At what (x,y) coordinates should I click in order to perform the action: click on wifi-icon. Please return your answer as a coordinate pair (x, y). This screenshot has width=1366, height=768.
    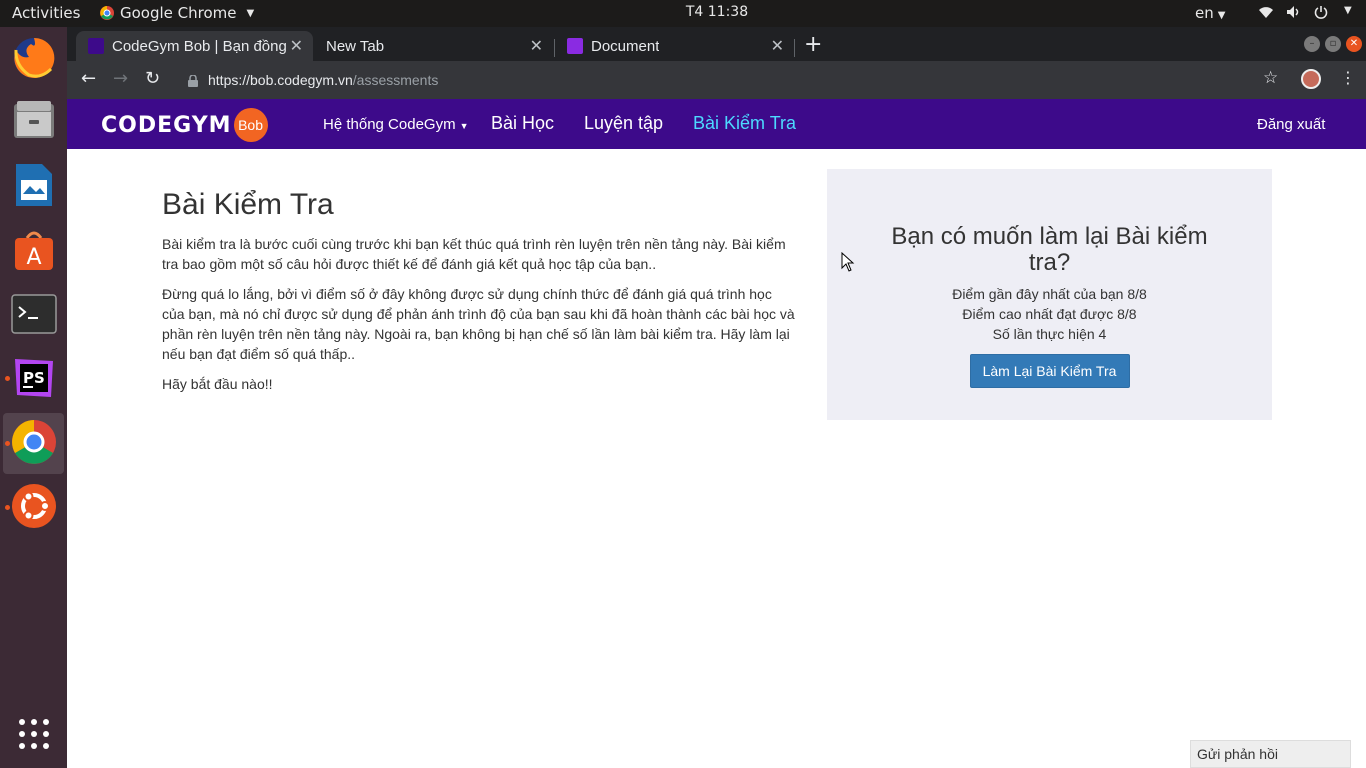
    Looking at the image, I should click on (1266, 14).